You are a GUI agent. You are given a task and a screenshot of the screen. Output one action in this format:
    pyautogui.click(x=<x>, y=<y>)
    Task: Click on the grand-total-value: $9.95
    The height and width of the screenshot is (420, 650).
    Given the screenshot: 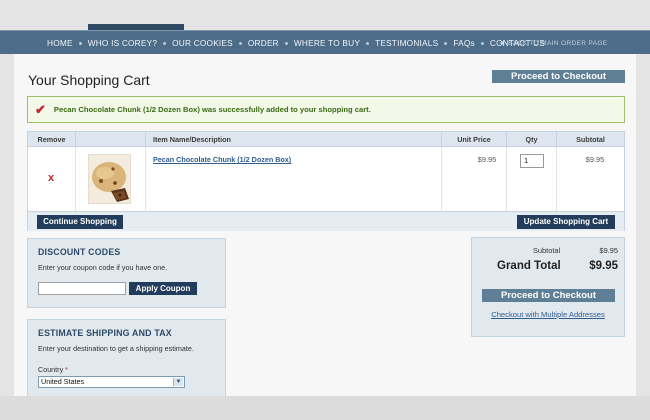 What is the action you would take?
    pyautogui.click(x=603, y=266)
    